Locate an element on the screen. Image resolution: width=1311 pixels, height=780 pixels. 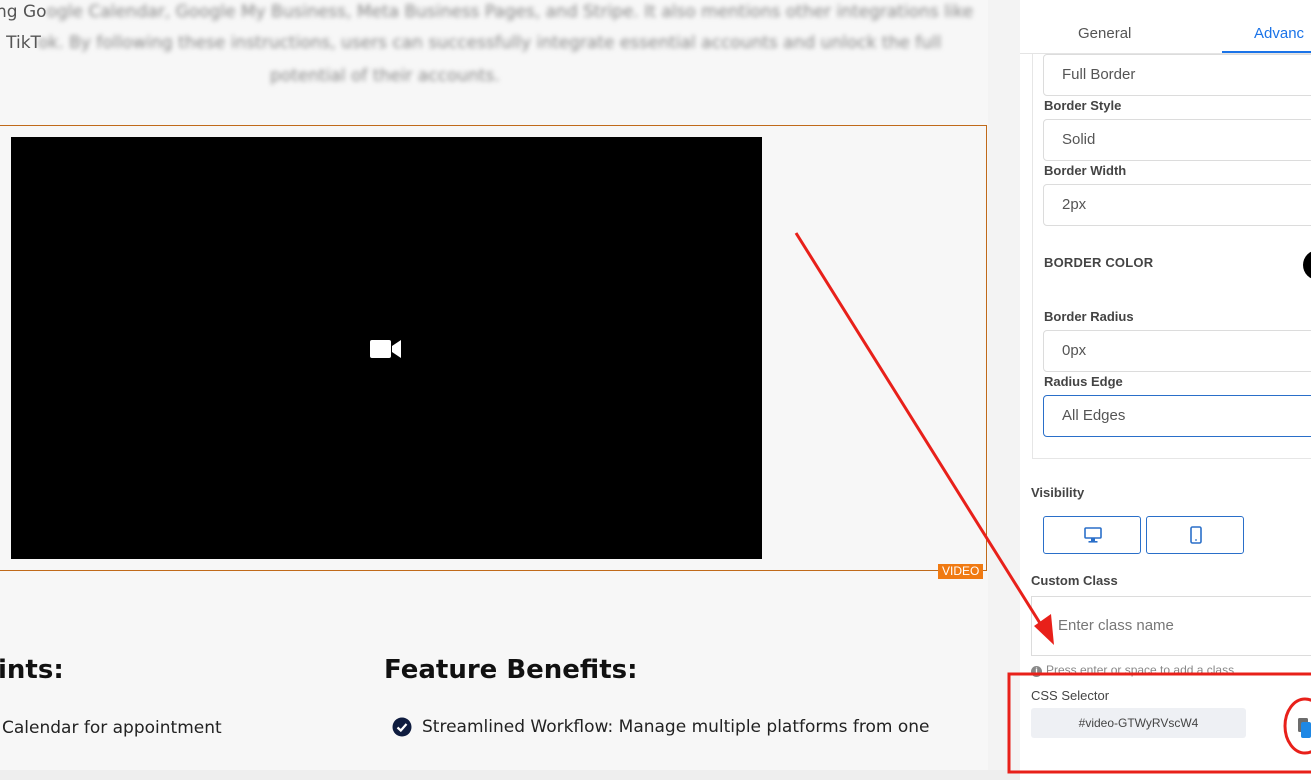
copy-icon is located at coordinates (1303, 727).